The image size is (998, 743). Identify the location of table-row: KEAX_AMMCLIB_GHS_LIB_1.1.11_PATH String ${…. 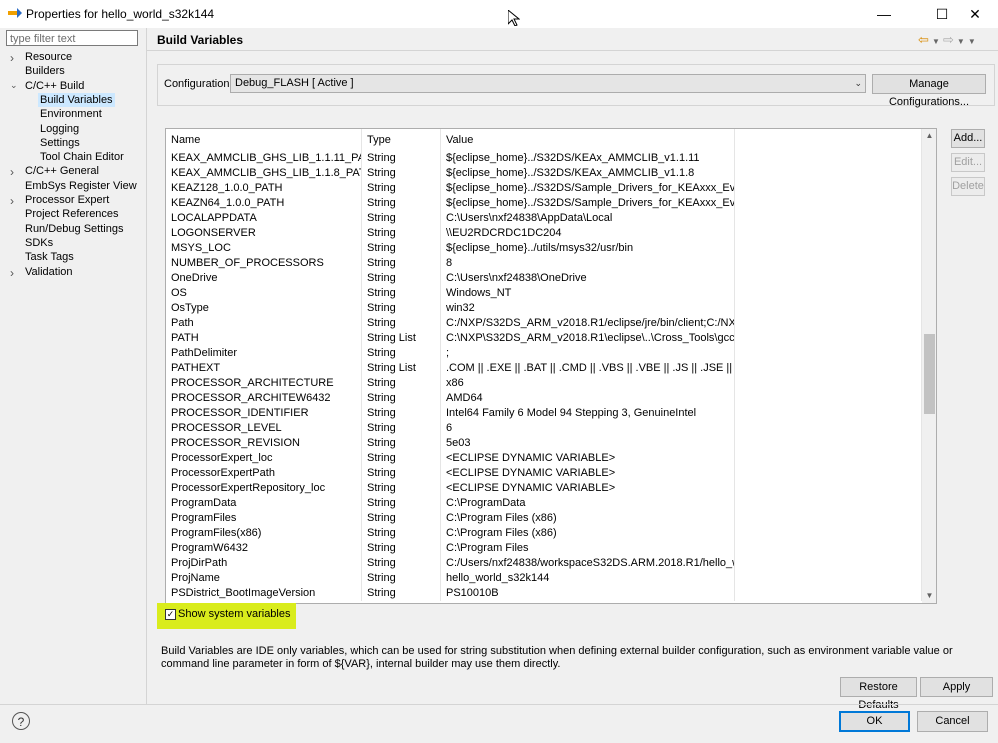
(544, 158).